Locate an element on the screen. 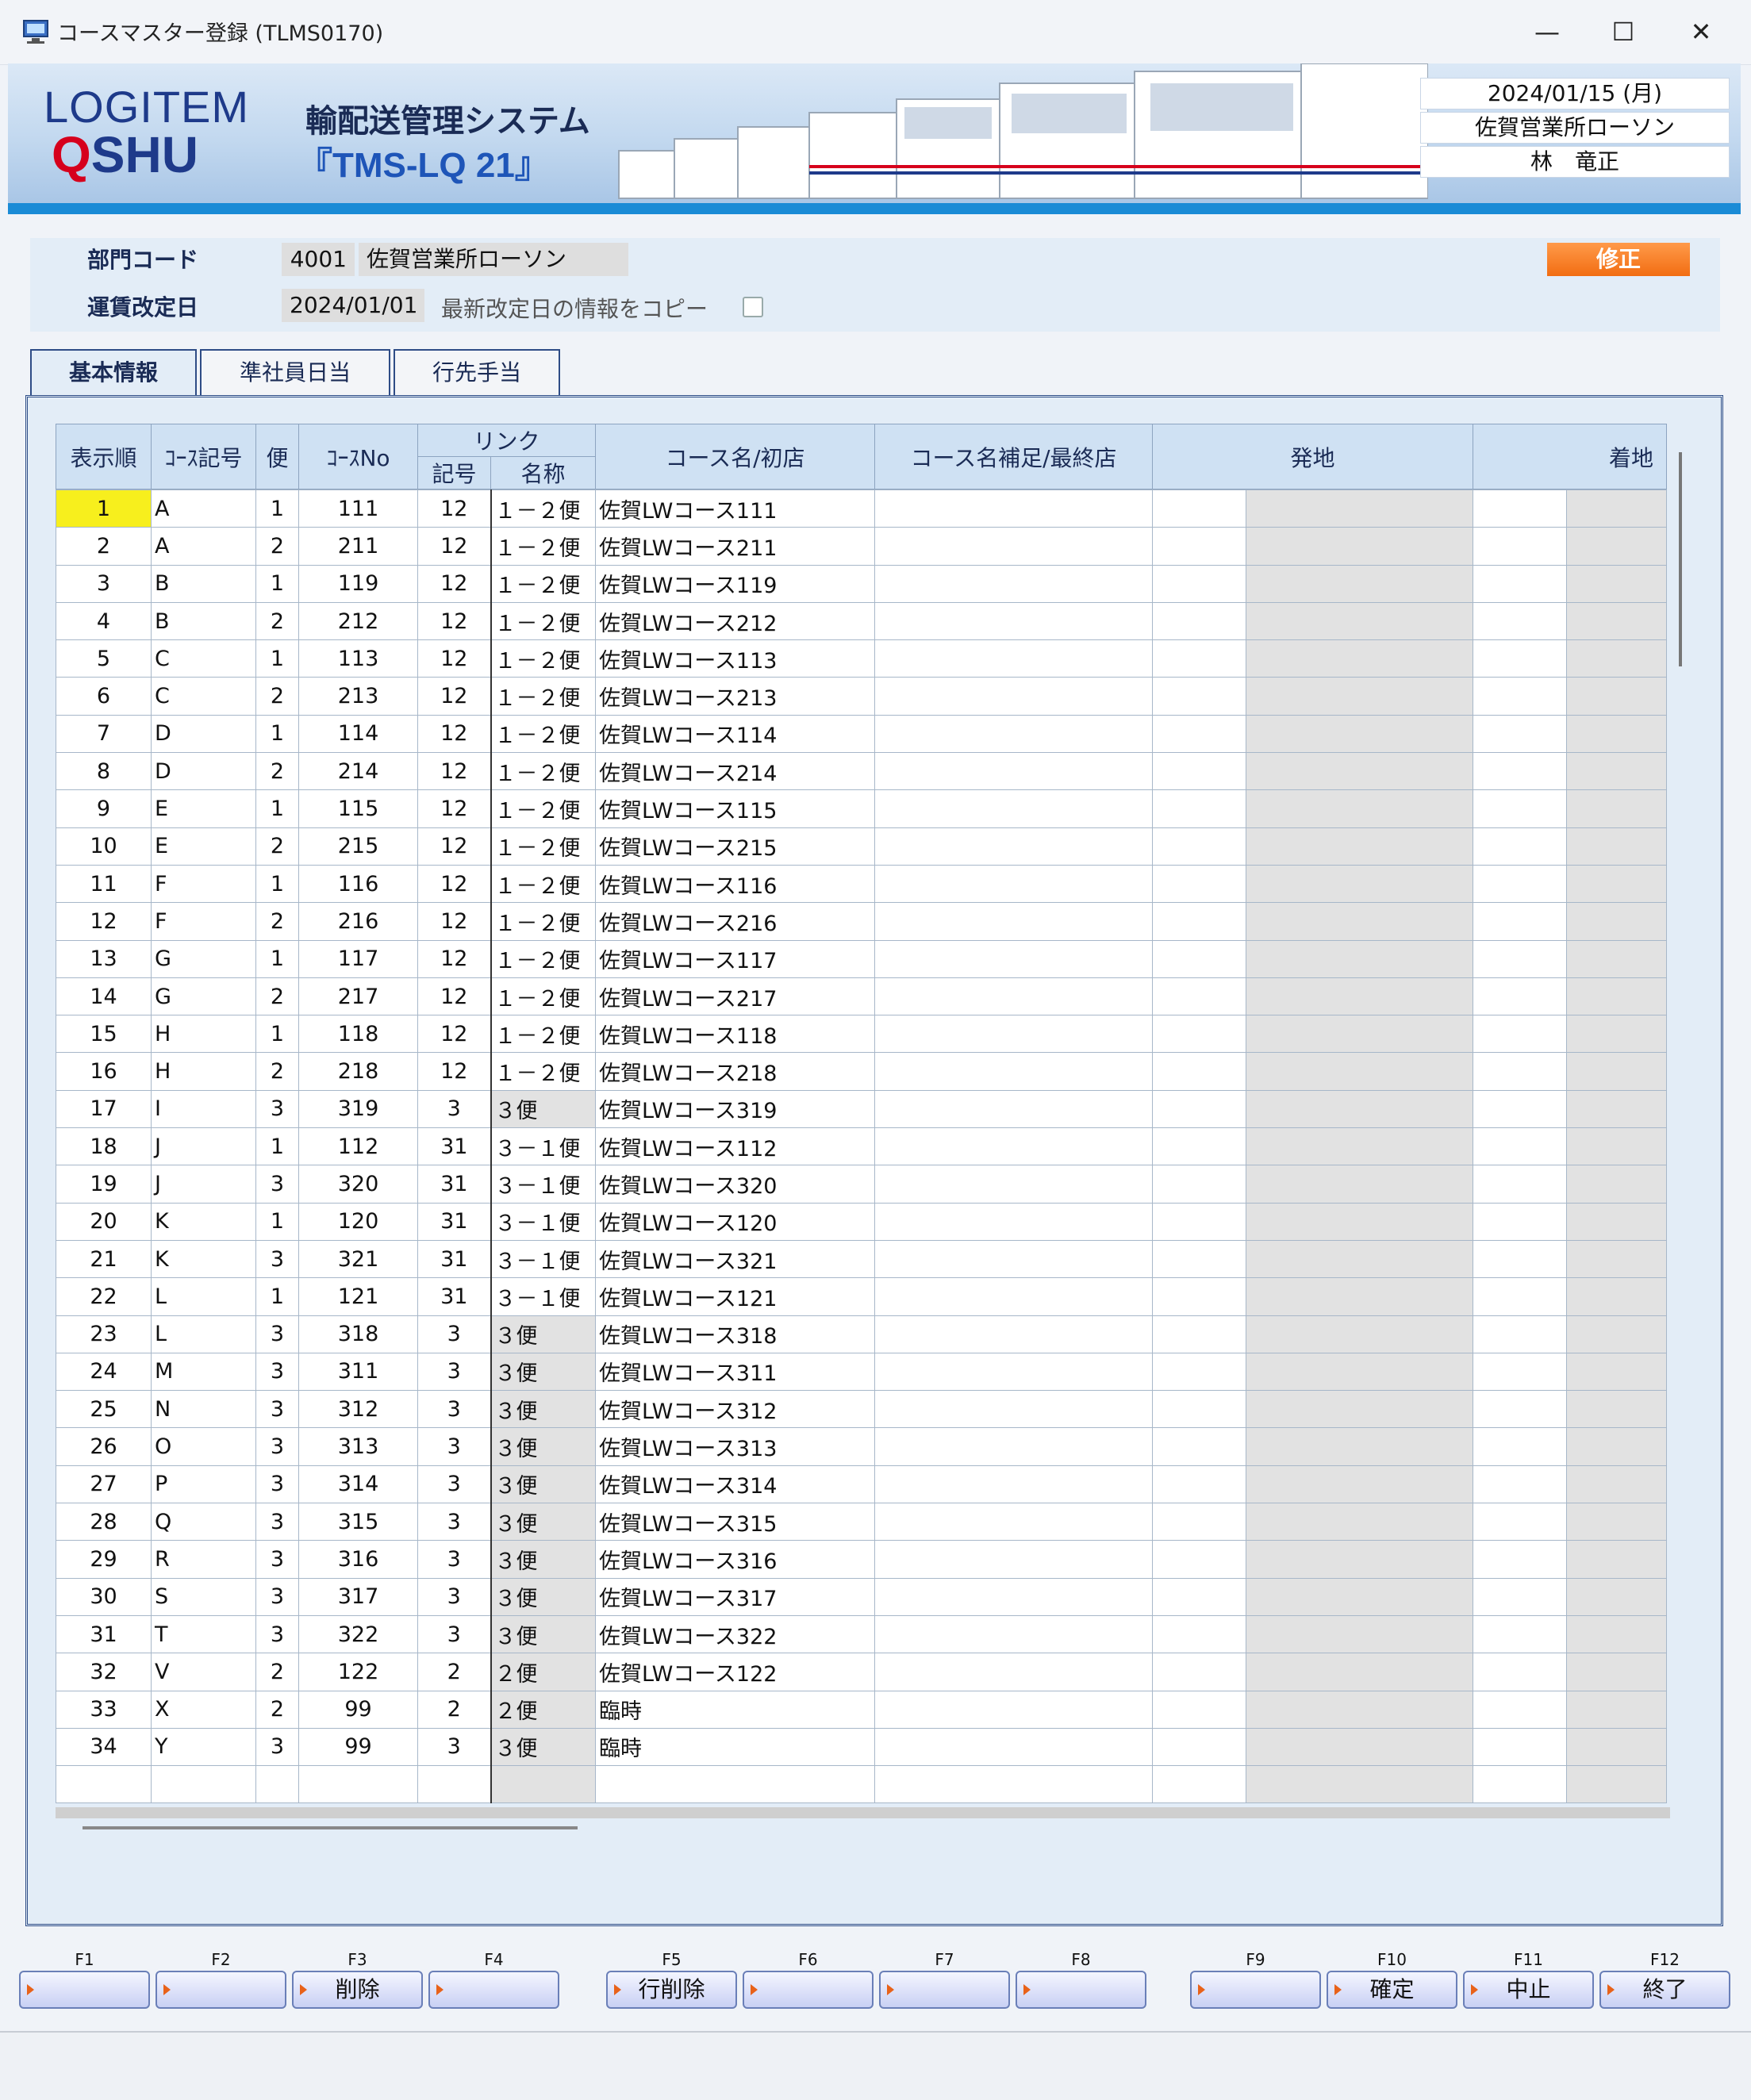 This screenshot has height=2100, width=1751. cell-course-code: O is located at coordinates (203, 1446).